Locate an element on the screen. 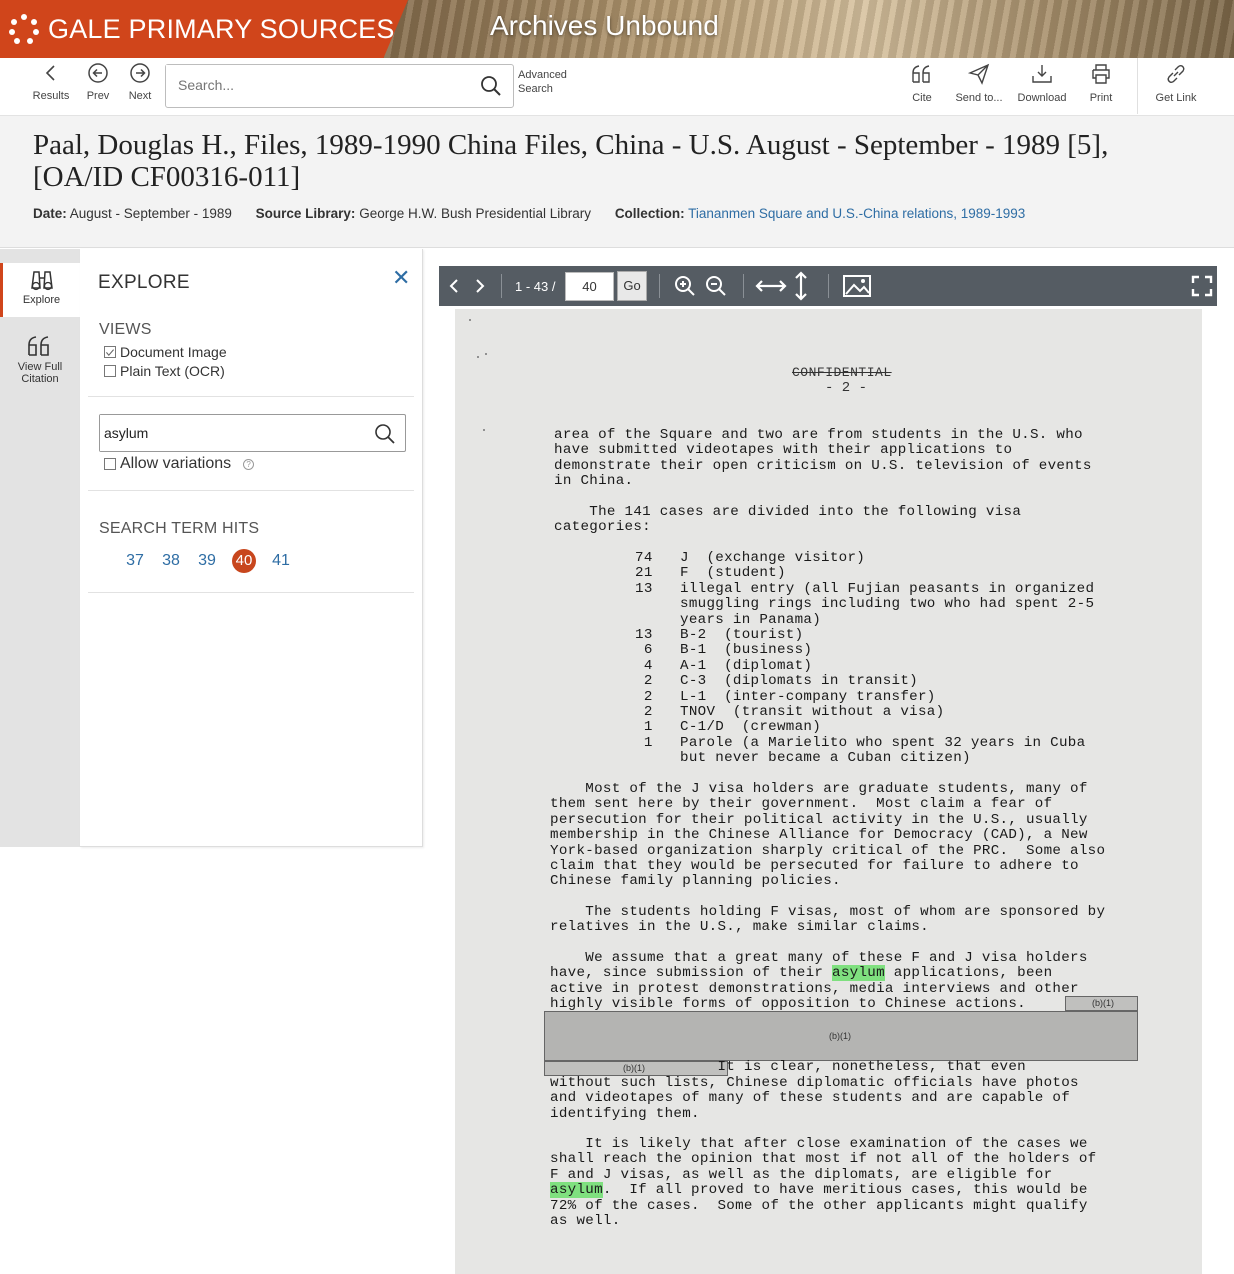  fit-width-button is located at coordinates (771, 286).